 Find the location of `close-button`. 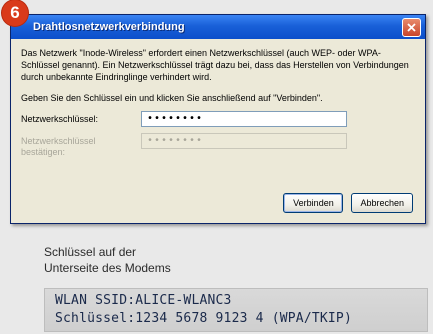

close-button is located at coordinates (411, 27).